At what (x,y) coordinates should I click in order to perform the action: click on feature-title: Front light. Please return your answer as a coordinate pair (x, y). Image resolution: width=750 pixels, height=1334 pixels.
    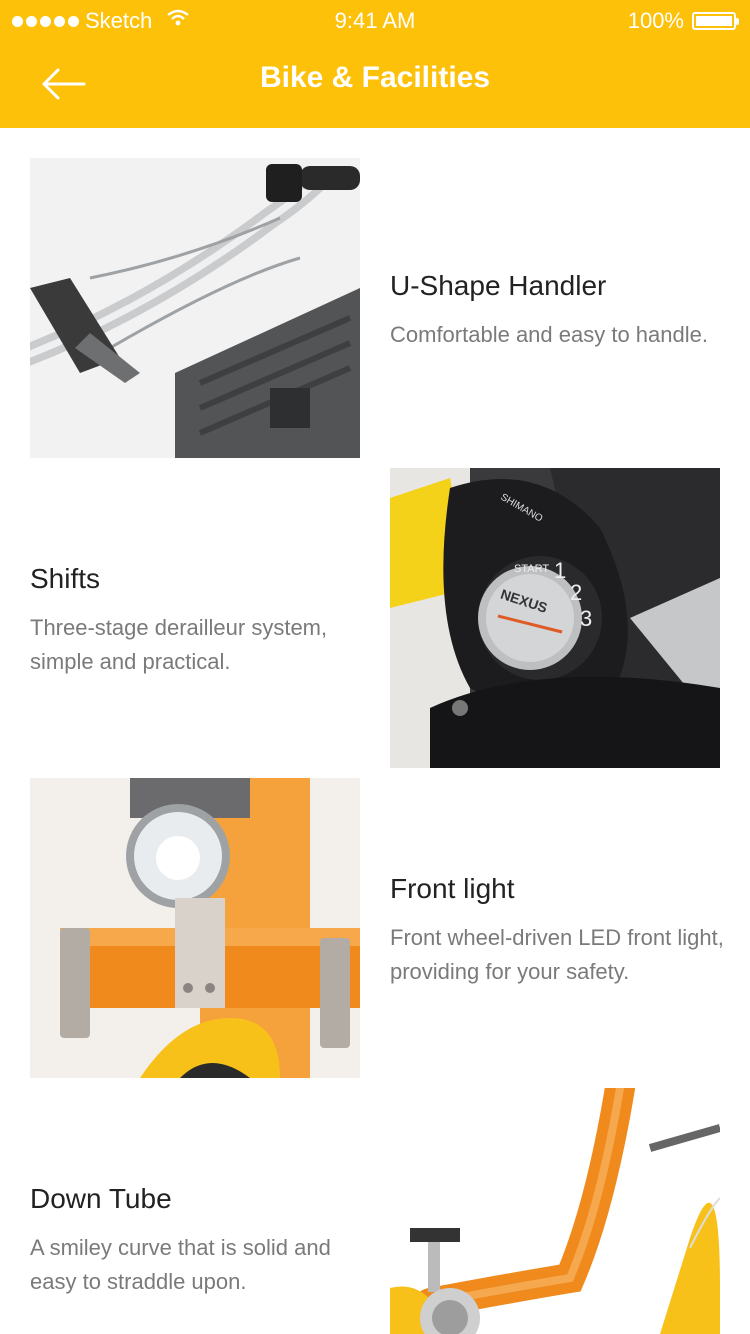
    Looking at the image, I should click on (452, 888).